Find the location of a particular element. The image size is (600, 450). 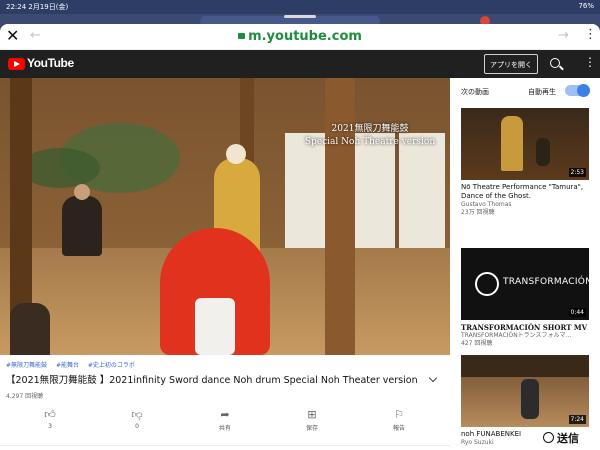

hashtag-link: #史上初のコラボ is located at coordinates (111, 365).